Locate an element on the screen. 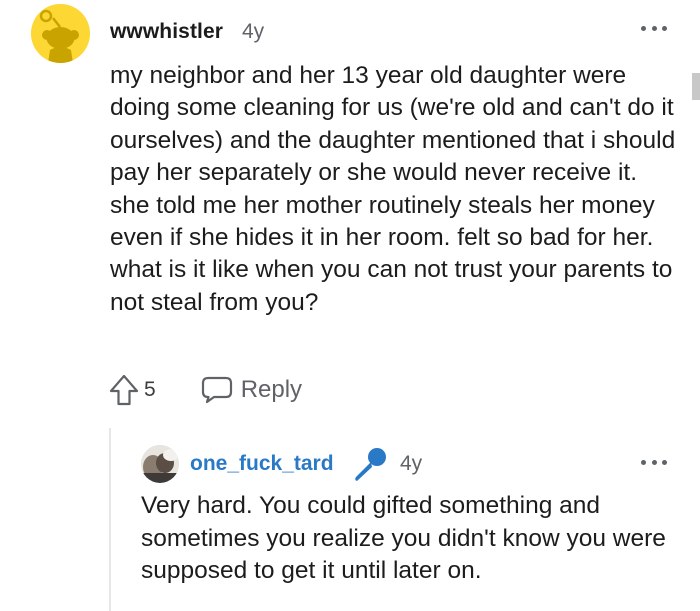  snoo-avatar-icon is located at coordinates (60, 33).